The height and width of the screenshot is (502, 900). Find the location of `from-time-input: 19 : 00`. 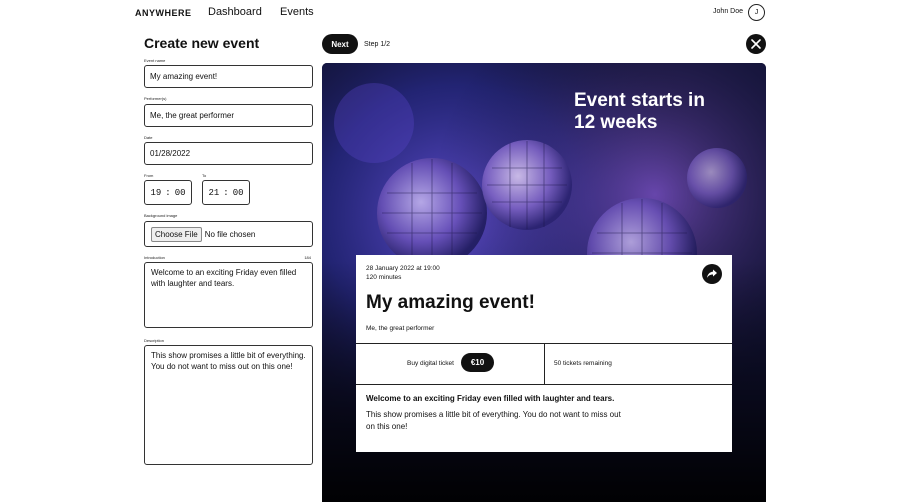

from-time-input: 19 : 00 is located at coordinates (168, 192).